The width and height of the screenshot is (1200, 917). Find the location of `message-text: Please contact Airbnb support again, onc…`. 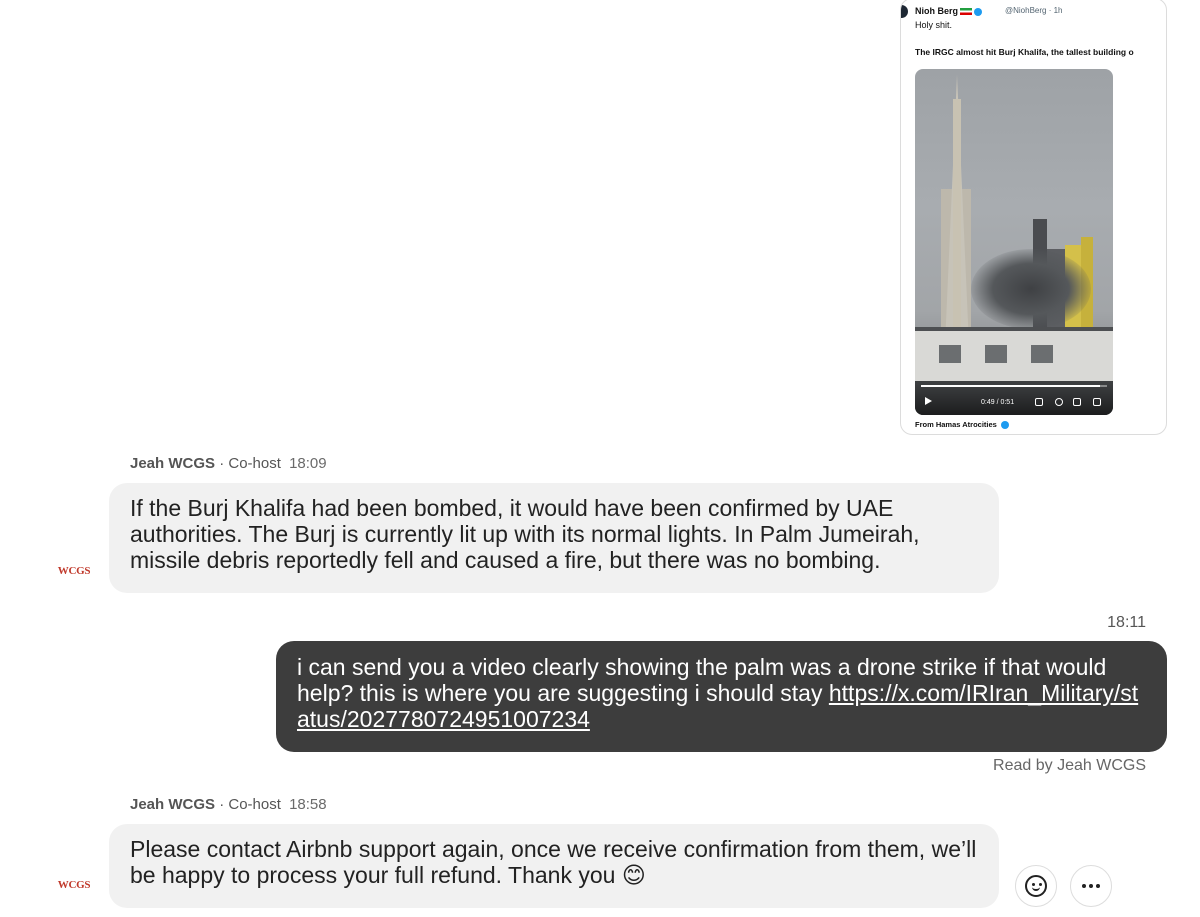

message-text: Please contact Airbnb support again, onc… is located at coordinates (553, 862).